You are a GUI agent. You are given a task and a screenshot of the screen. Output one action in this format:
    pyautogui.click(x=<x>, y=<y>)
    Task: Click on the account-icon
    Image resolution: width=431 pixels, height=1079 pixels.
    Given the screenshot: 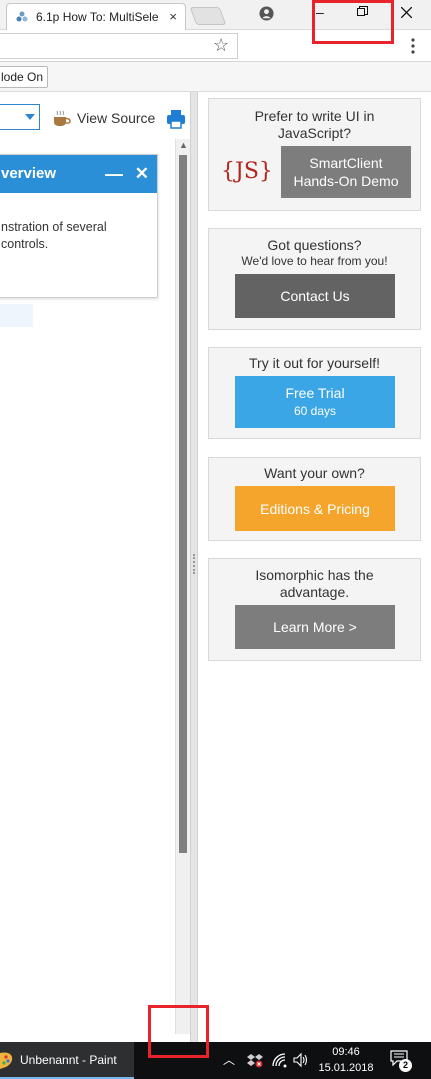 What is the action you would take?
    pyautogui.click(x=266, y=13)
    